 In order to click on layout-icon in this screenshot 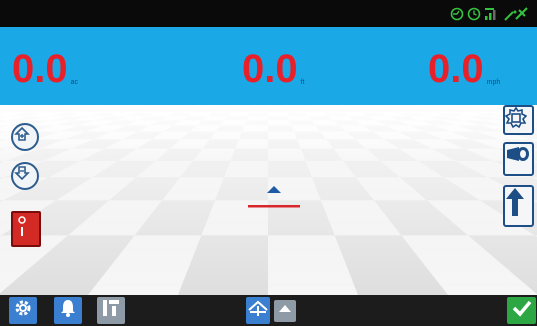, I will do `click(111, 310)`.